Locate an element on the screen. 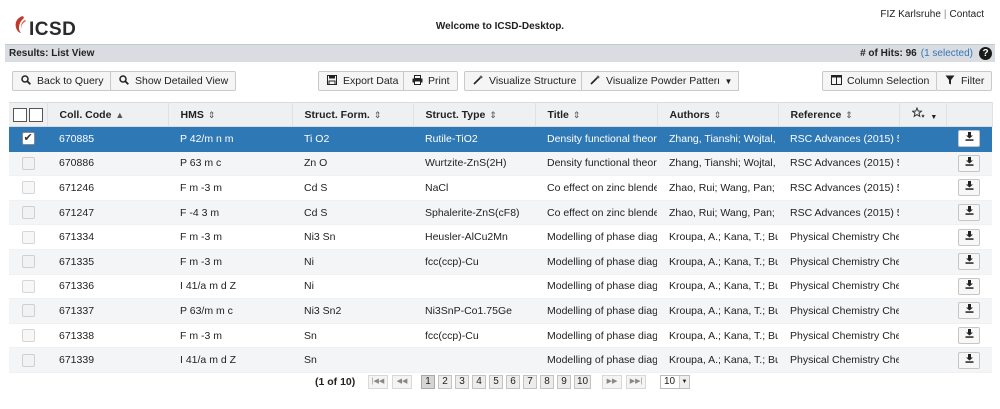 This screenshot has width=1000, height=409. cell-title: Modelling of phase diagrar is located at coordinates (596, 237).